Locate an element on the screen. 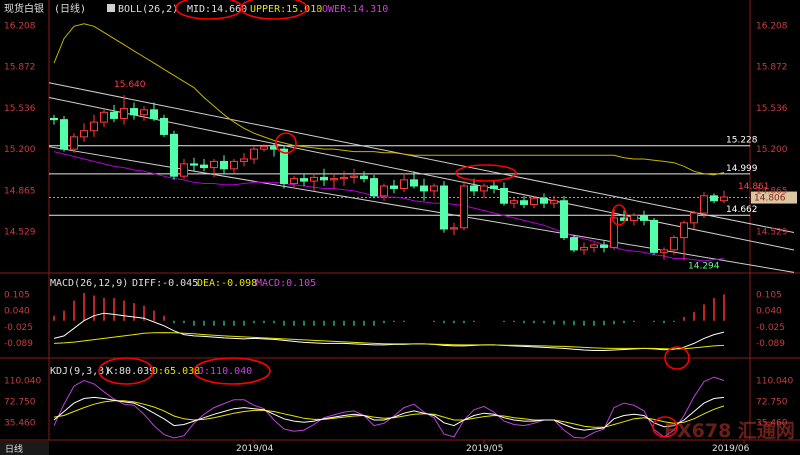 The height and width of the screenshot is (455, 800). period-tab-label: 日线 is located at coordinates (14, 449).